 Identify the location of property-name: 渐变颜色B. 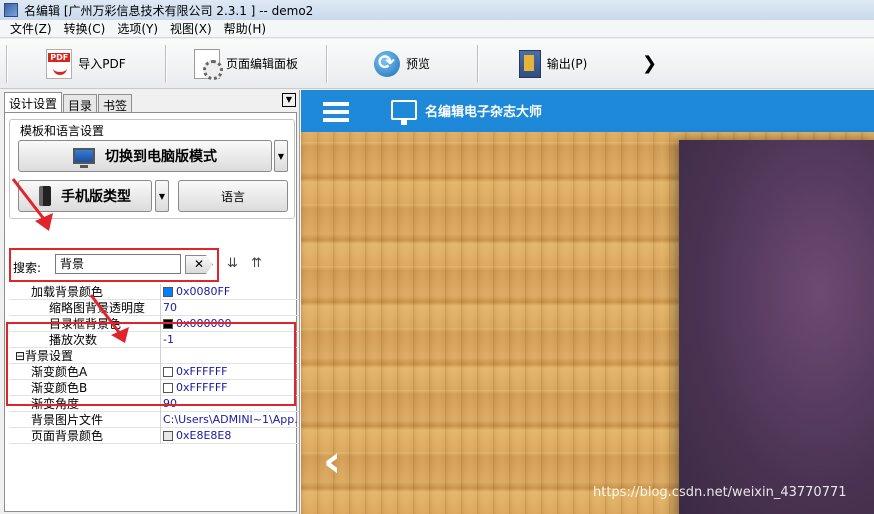
(85, 388).